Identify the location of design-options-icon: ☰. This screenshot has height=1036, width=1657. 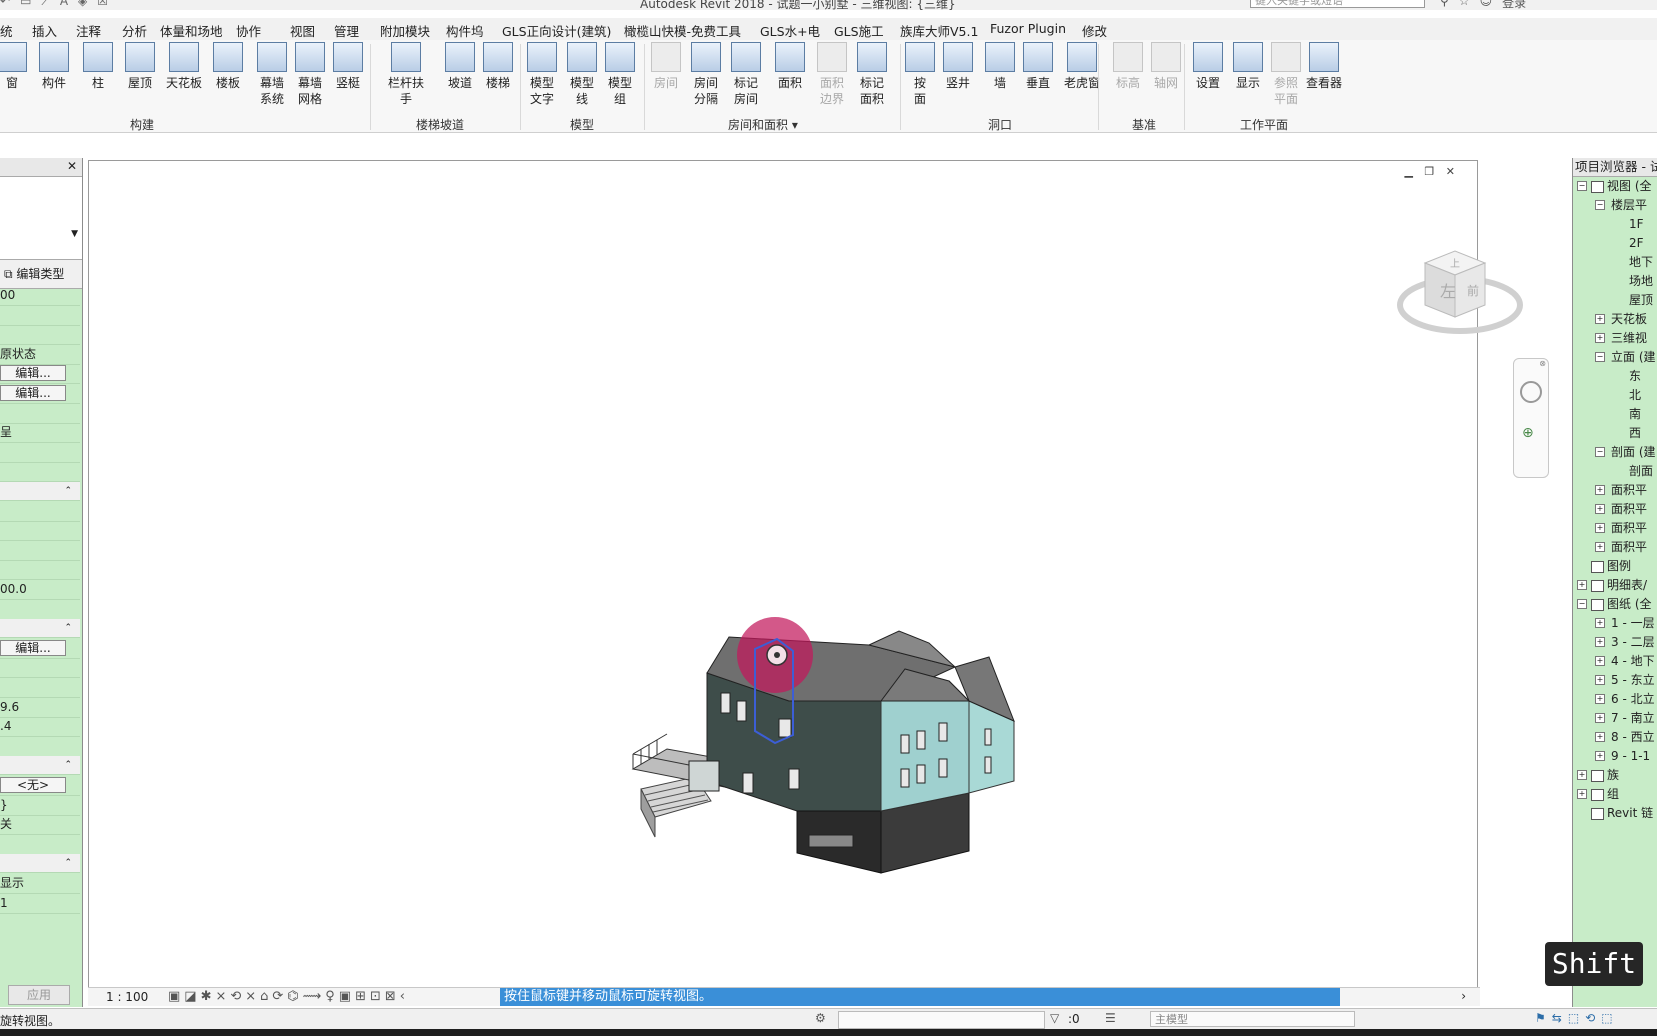
(1110, 1018).